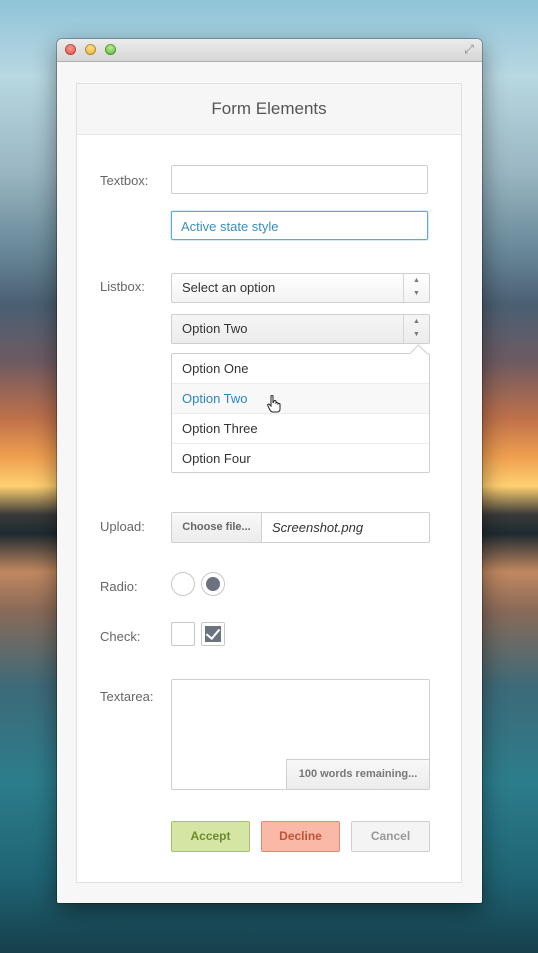 Image resolution: width=538 pixels, height=953 pixels. Describe the element at coordinates (300, 399) in the screenshot. I see `dropdown-option-selected: Option Two` at that location.